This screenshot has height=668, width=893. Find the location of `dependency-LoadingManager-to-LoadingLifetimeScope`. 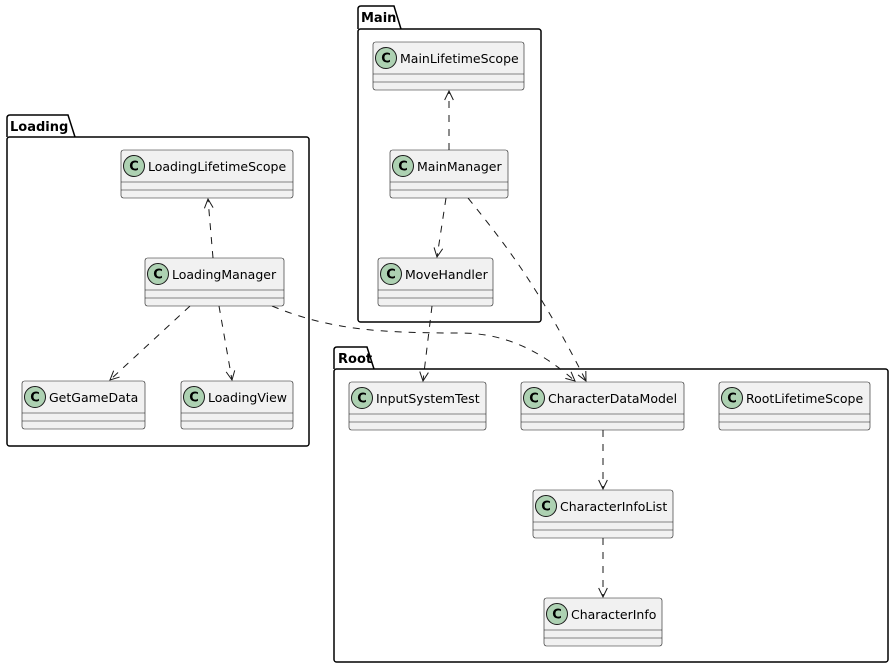

dependency-LoadingManager-to-LoadingLifetimeScope is located at coordinates (208, 228).